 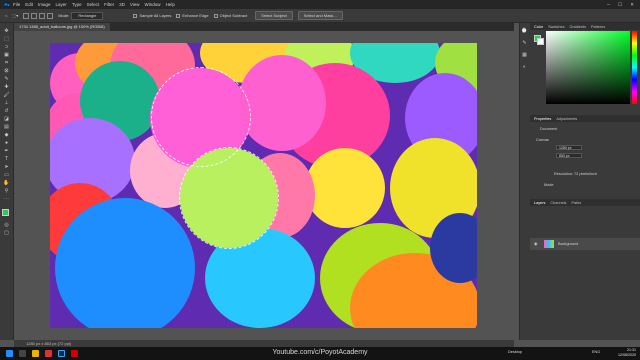 I want to click on menu-view: View, so click(x=135, y=4).